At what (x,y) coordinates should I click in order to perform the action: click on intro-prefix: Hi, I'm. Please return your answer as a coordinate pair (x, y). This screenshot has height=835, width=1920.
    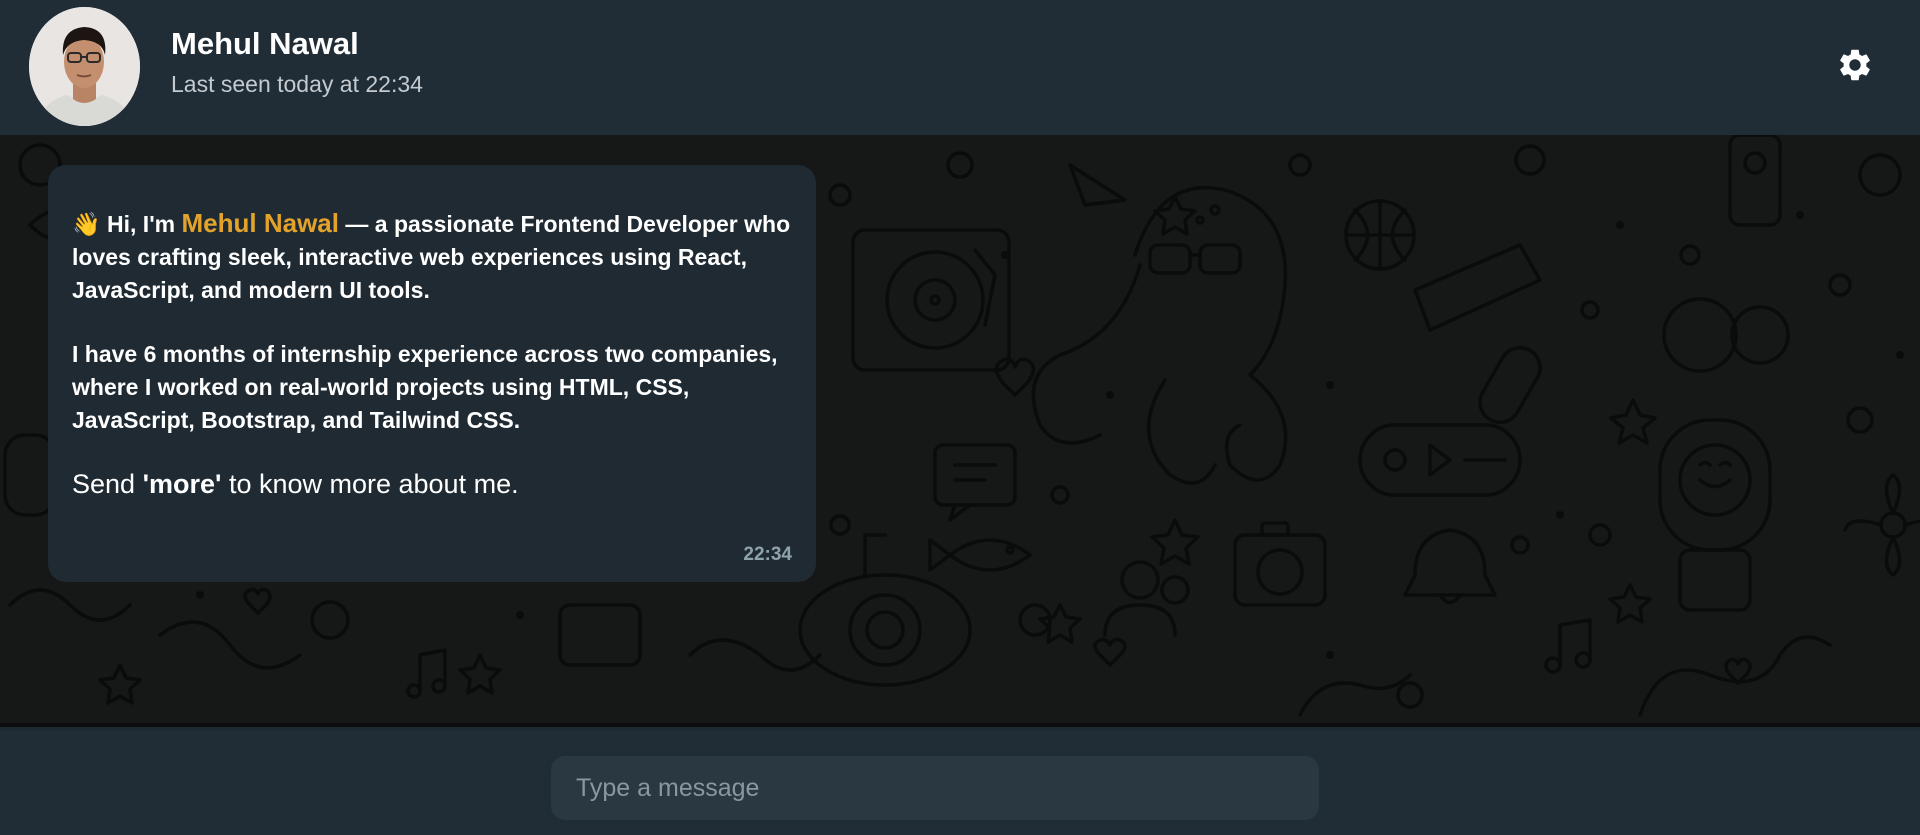
    Looking at the image, I should click on (141, 224).